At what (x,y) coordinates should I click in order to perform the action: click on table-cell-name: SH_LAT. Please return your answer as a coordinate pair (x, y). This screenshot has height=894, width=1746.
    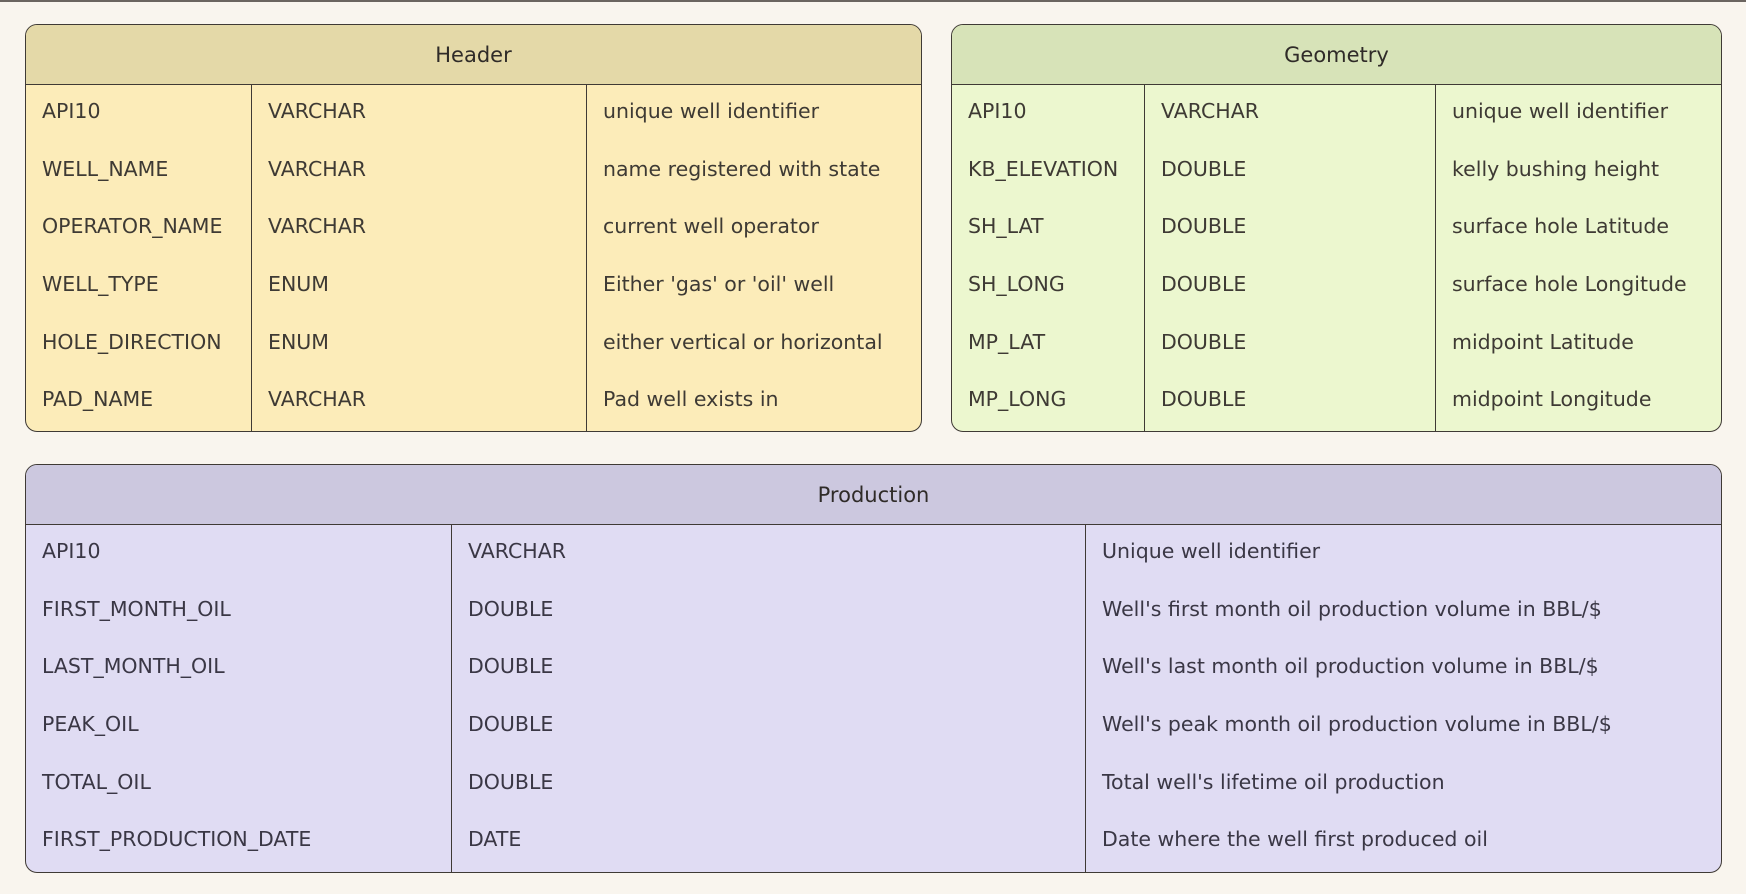
    Looking at the image, I should click on (1006, 226).